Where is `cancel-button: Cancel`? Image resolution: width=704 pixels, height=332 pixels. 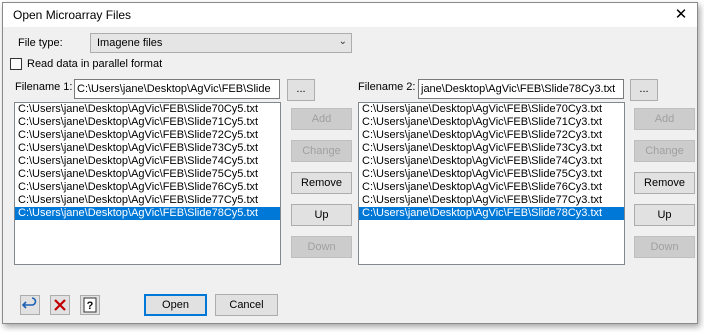
cancel-button: Cancel is located at coordinates (246, 305).